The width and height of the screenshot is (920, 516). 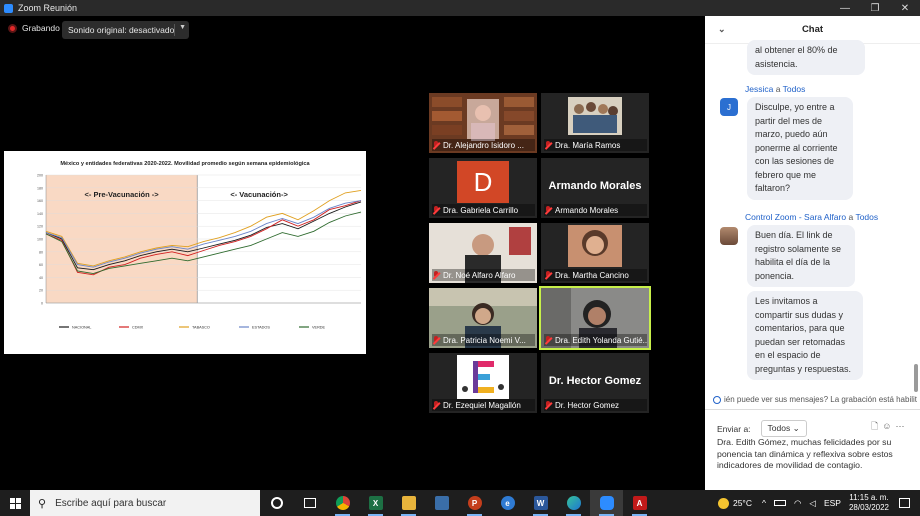 What do you see at coordinates (775, 89) in the screenshot?
I see `chat-sender-line: Jessica a Todos` at bounding box center [775, 89].